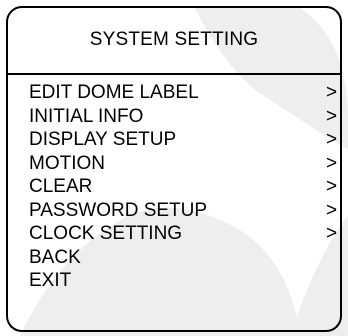 The height and width of the screenshot is (336, 348). I want to click on menu-item-motion: MOTION >, so click(174, 164).